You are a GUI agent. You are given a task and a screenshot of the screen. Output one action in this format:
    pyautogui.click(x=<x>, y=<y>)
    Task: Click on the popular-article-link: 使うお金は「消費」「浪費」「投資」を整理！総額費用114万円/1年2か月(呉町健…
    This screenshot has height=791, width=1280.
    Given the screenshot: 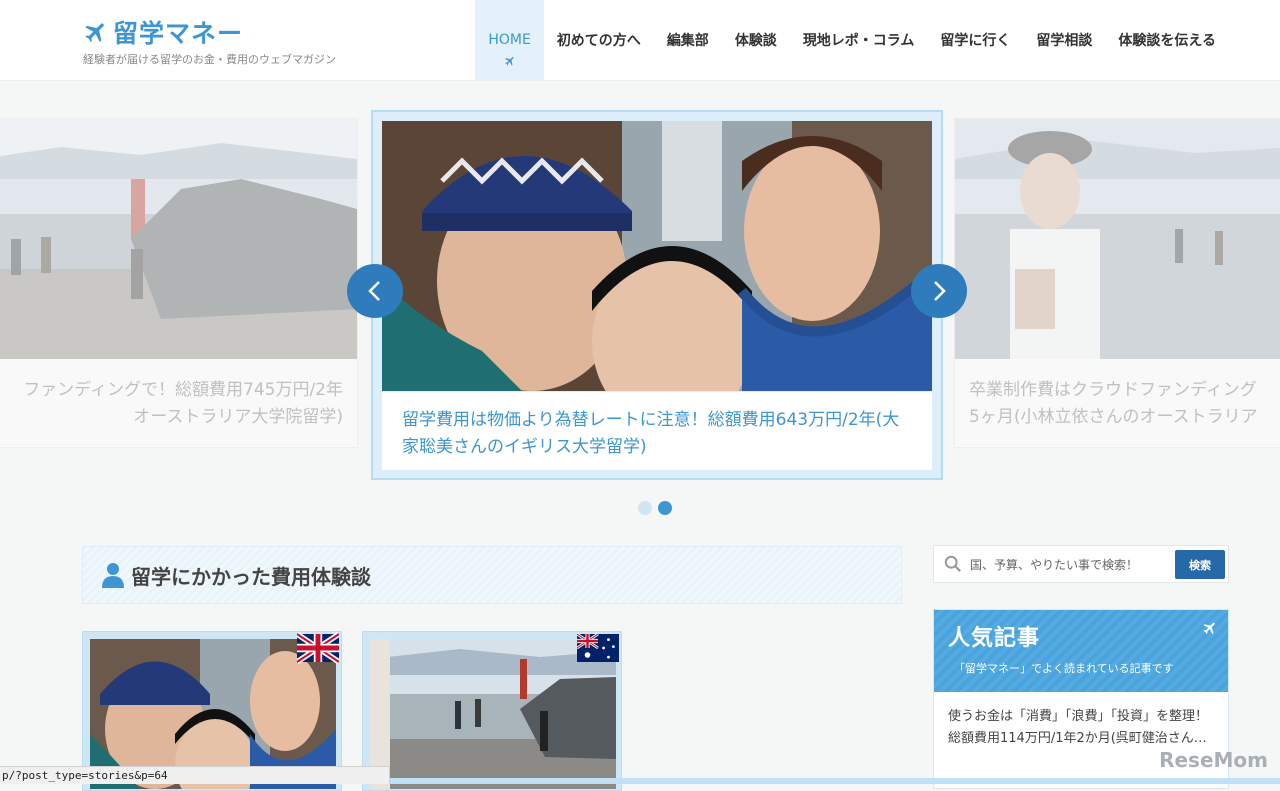 What is the action you would take?
    pyautogui.click(x=1081, y=721)
    